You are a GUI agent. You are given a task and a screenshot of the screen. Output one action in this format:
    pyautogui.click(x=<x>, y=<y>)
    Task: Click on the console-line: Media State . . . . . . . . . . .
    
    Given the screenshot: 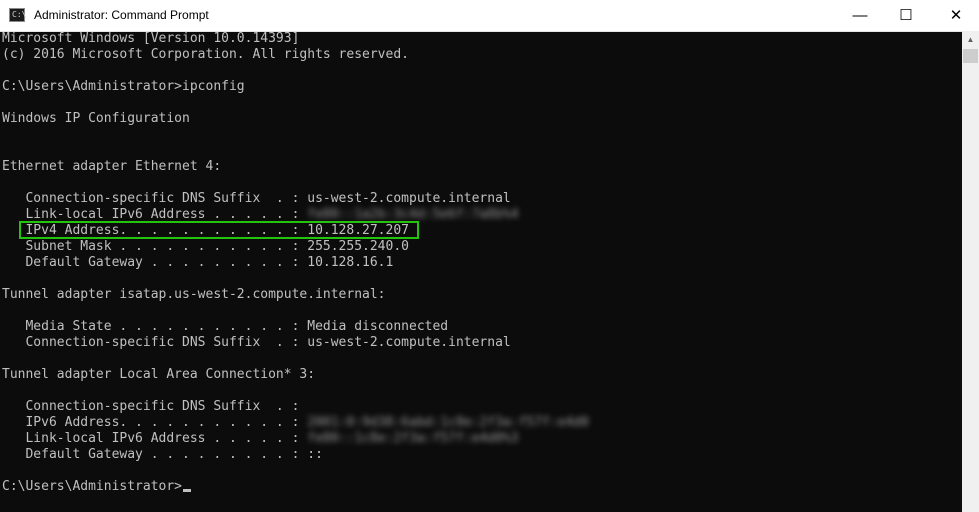 What is the action you would take?
    pyautogui.click(x=225, y=327)
    